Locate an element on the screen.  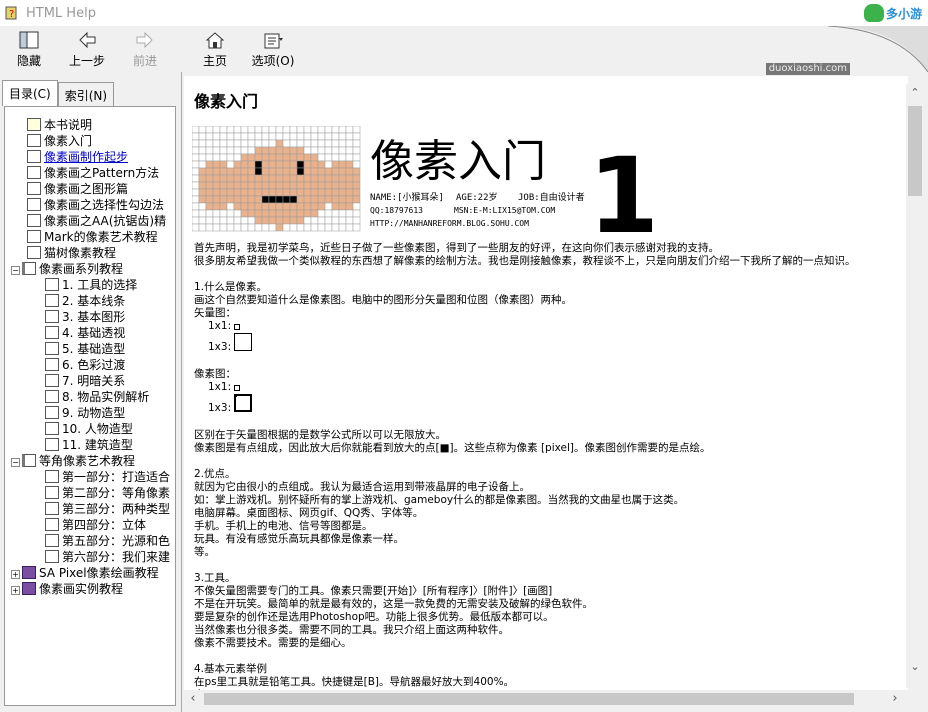
banner-number: 1 is located at coordinates (620, 185).